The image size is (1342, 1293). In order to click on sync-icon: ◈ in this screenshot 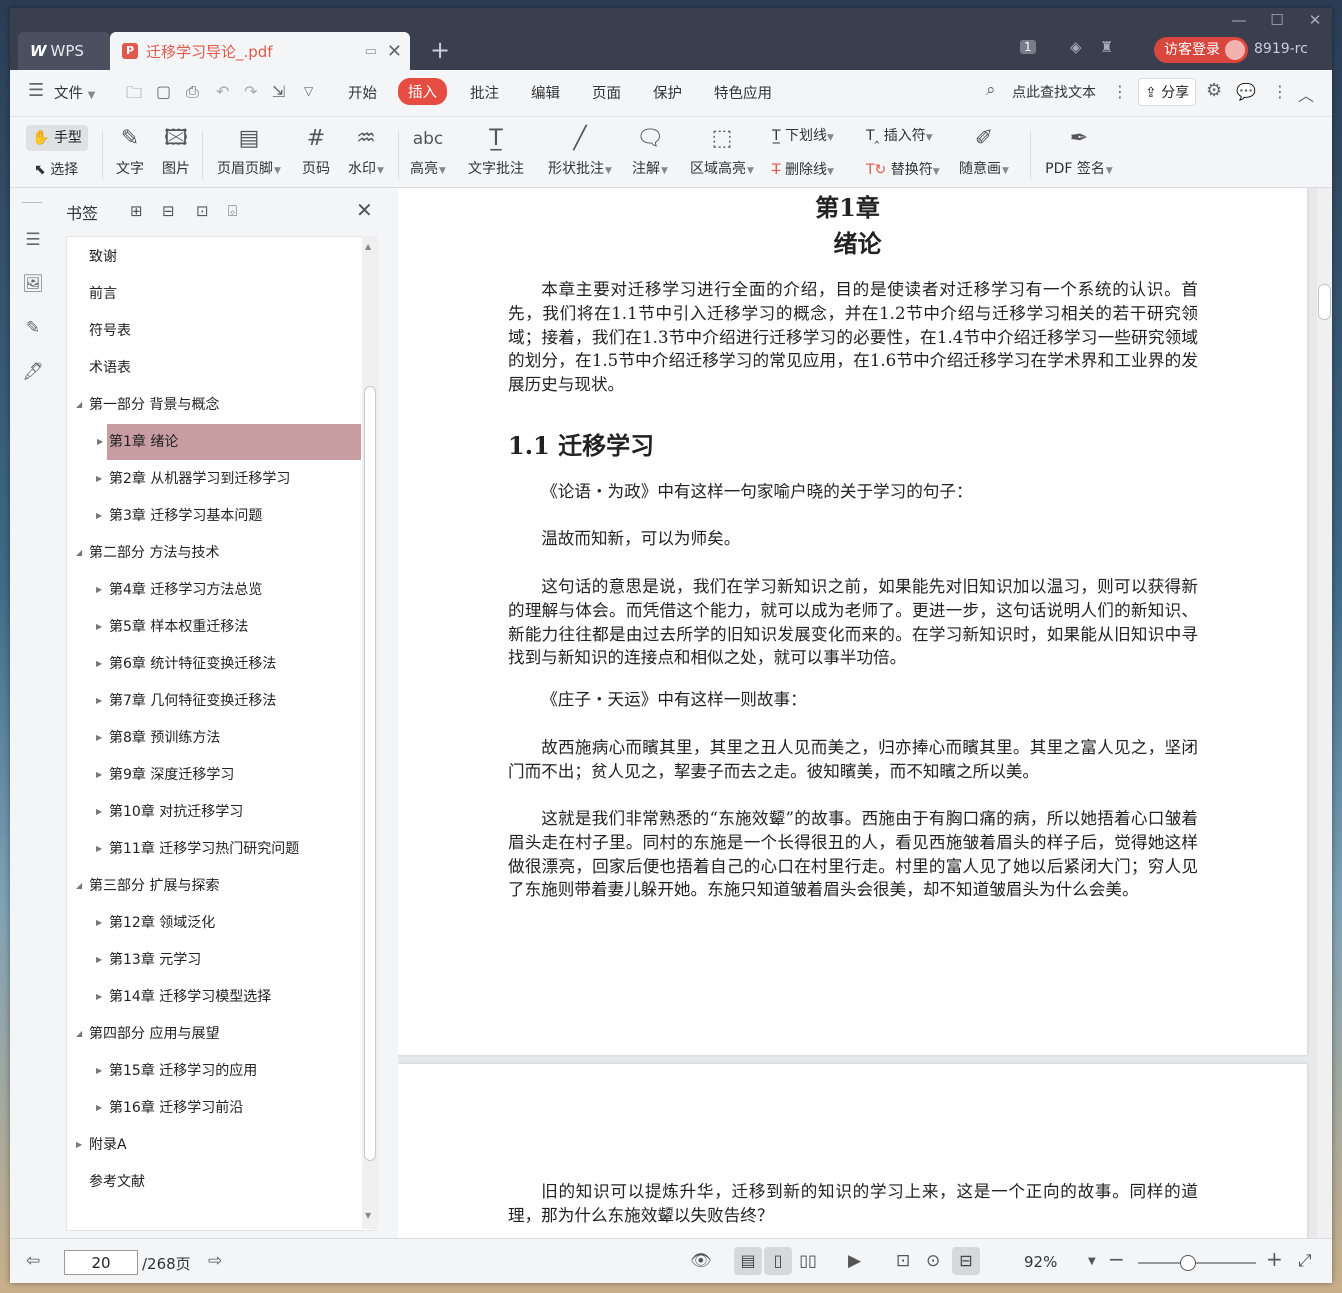, I will do `click(1076, 47)`.